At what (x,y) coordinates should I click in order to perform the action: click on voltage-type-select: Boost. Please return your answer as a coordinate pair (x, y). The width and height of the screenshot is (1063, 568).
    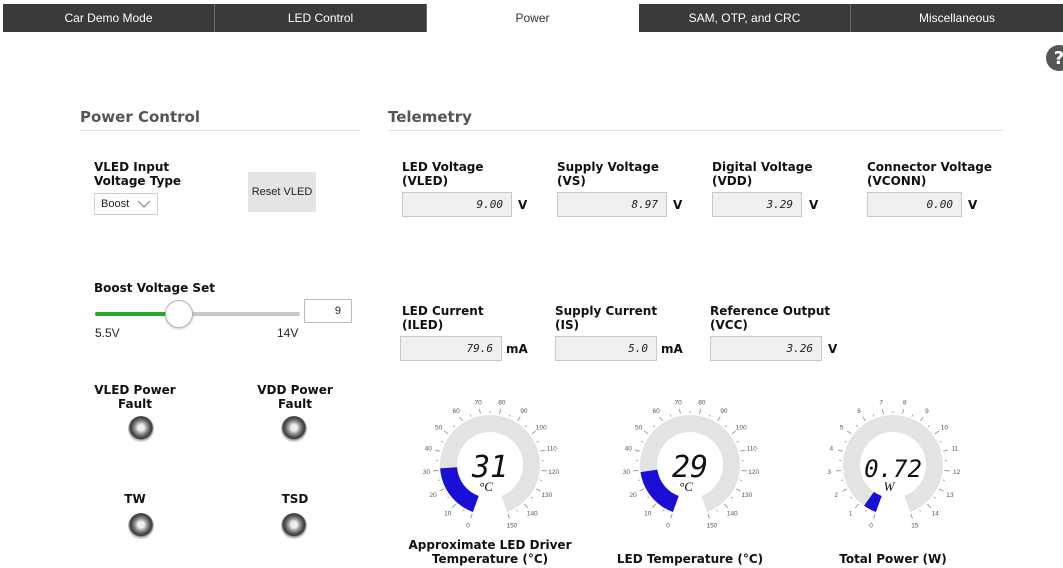
    Looking at the image, I should click on (126, 204).